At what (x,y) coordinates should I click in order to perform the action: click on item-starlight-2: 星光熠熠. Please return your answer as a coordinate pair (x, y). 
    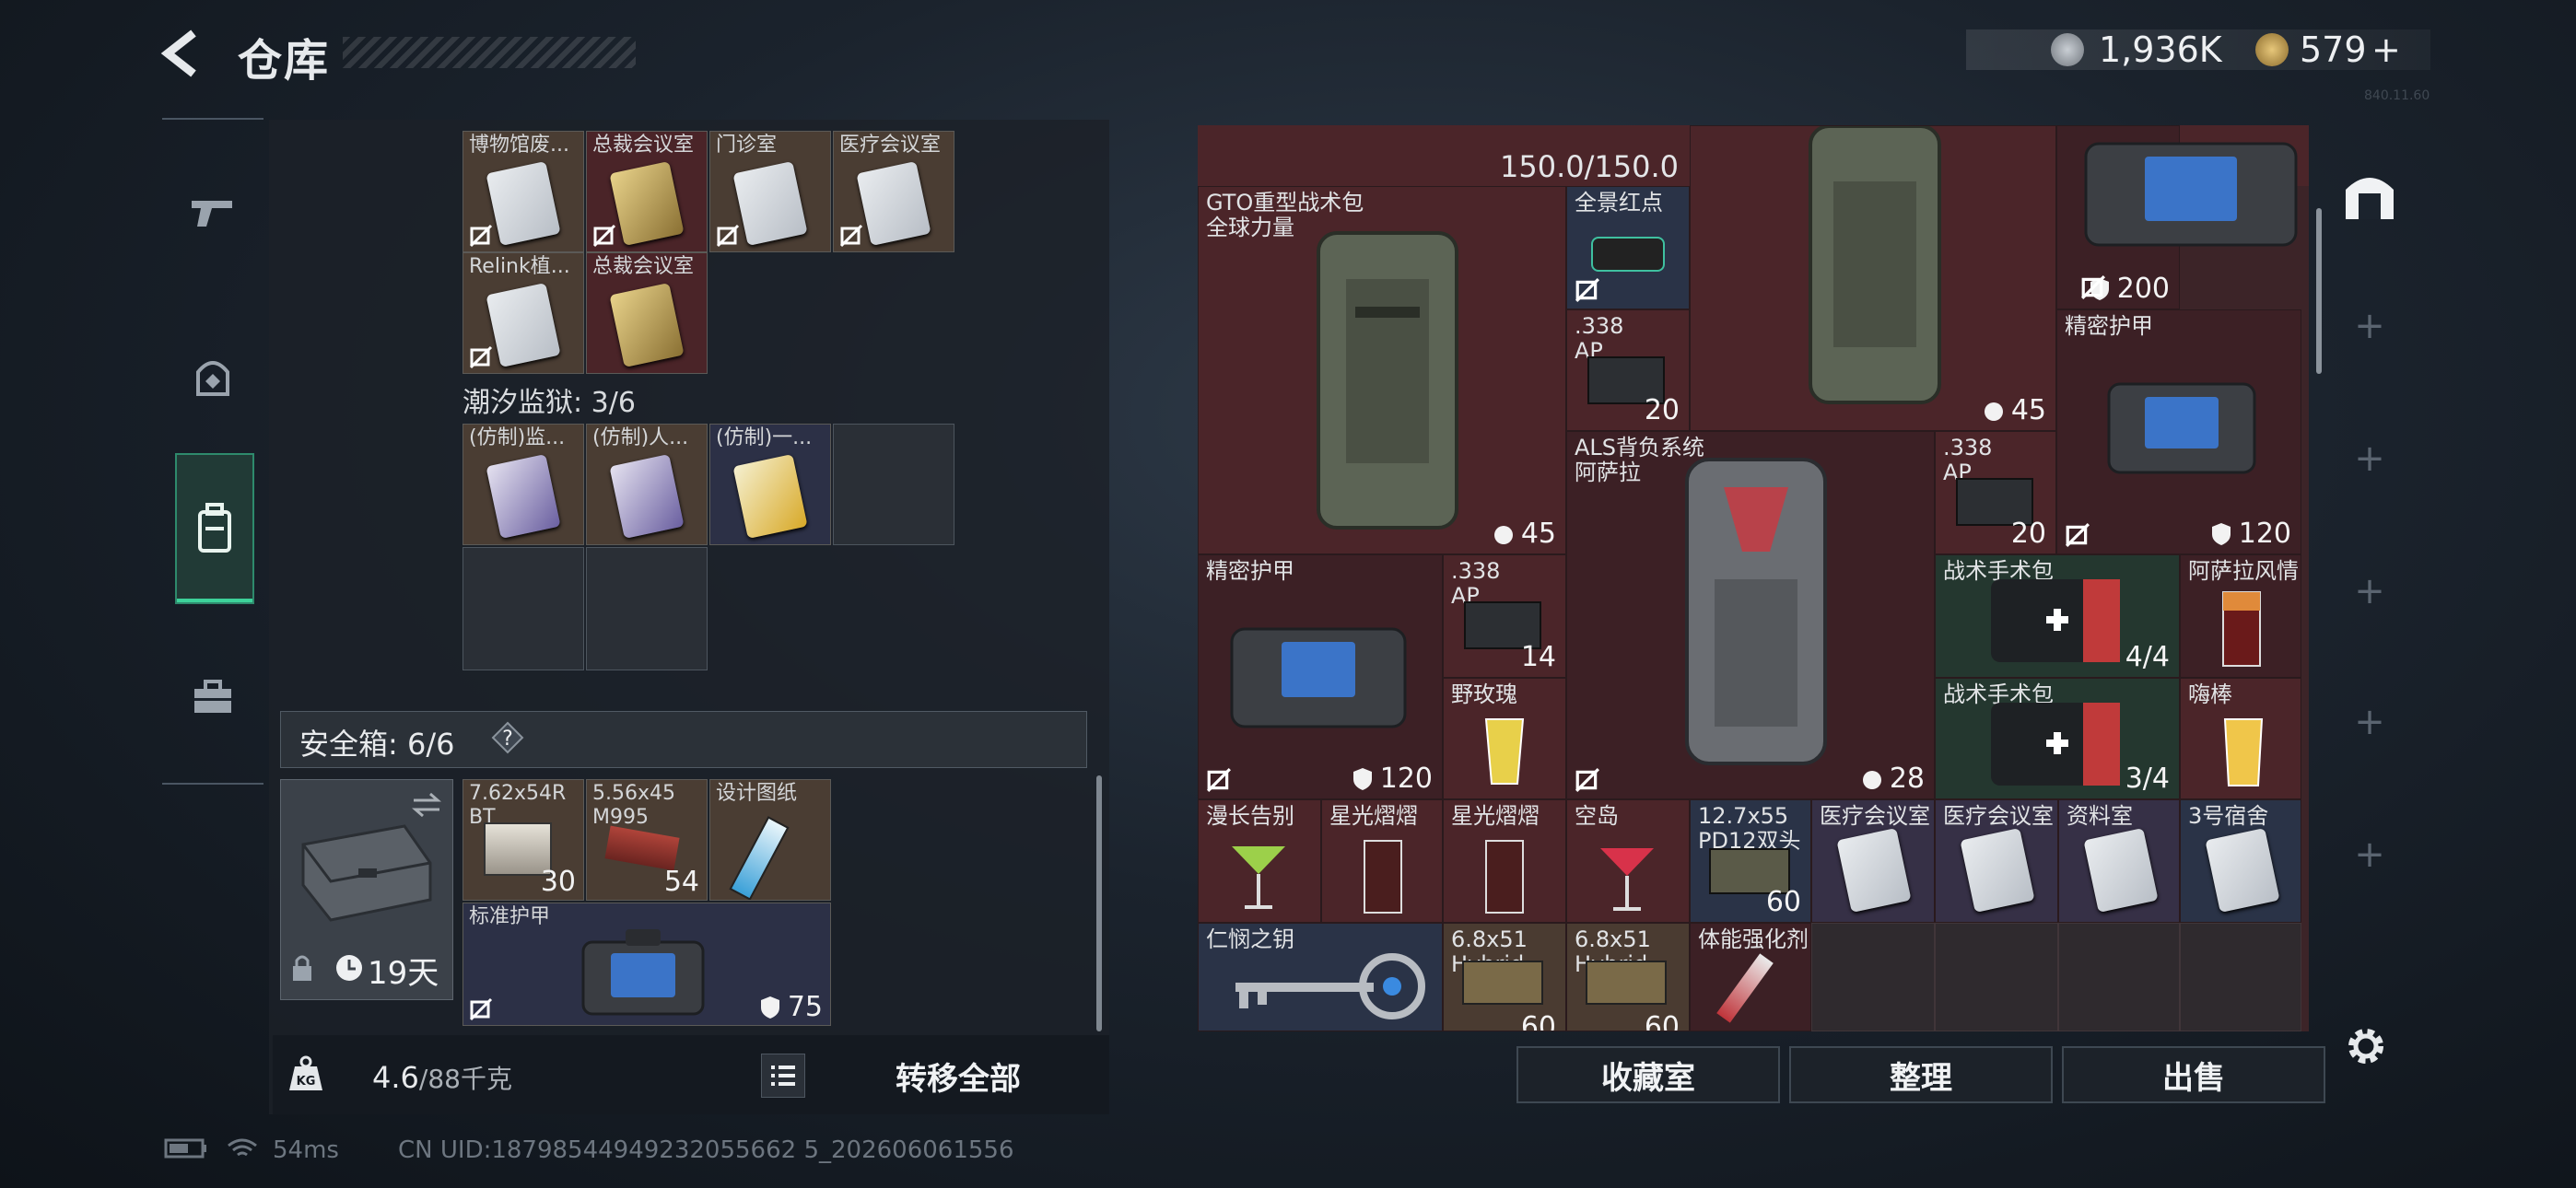
    Looking at the image, I should click on (1504, 861).